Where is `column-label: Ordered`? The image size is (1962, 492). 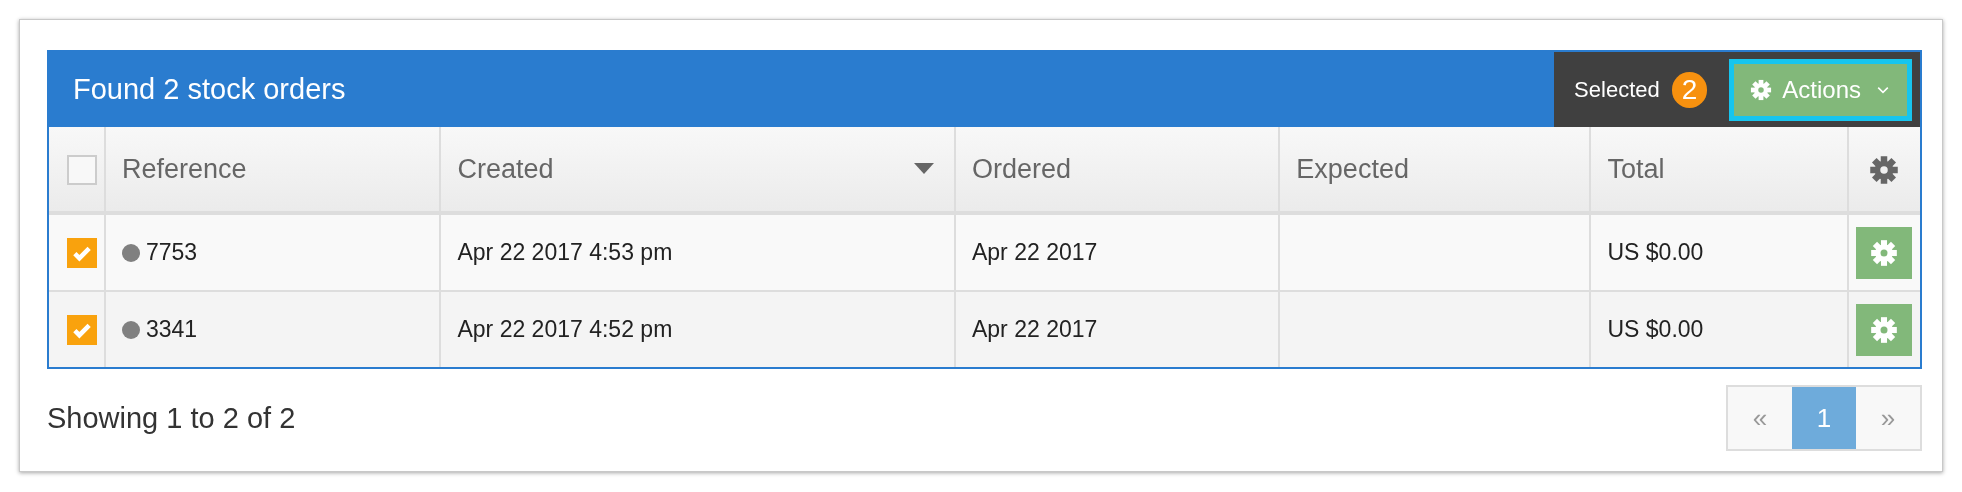
column-label: Ordered is located at coordinates (1022, 169).